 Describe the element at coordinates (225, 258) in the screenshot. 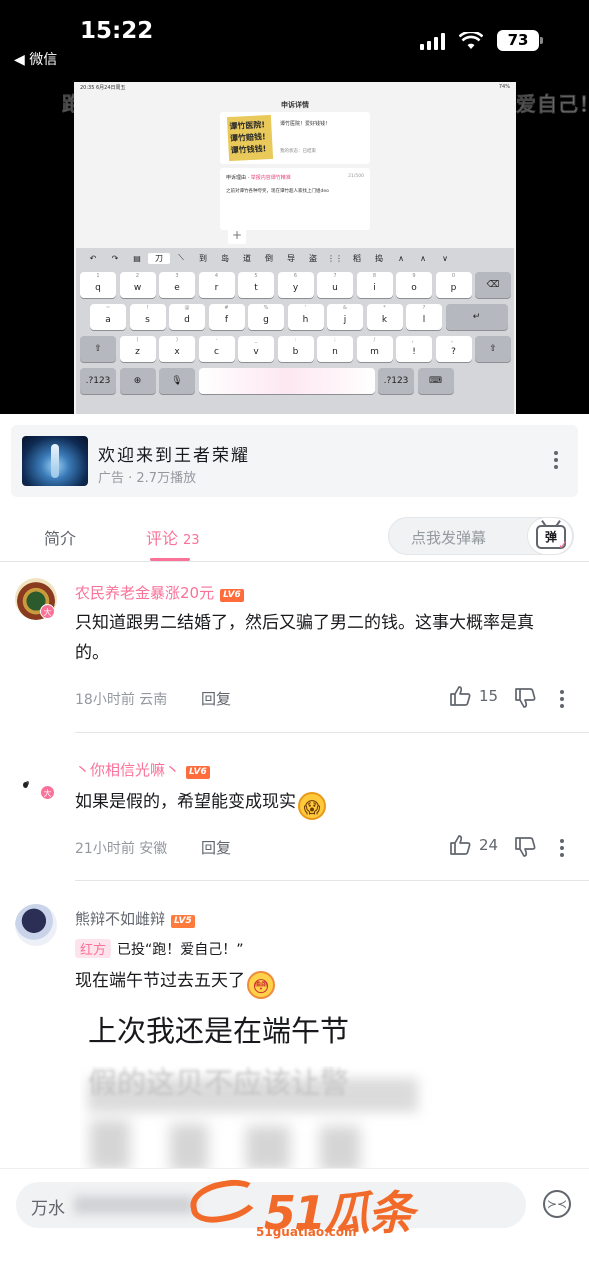

I see `candidate-word: 岛` at that location.